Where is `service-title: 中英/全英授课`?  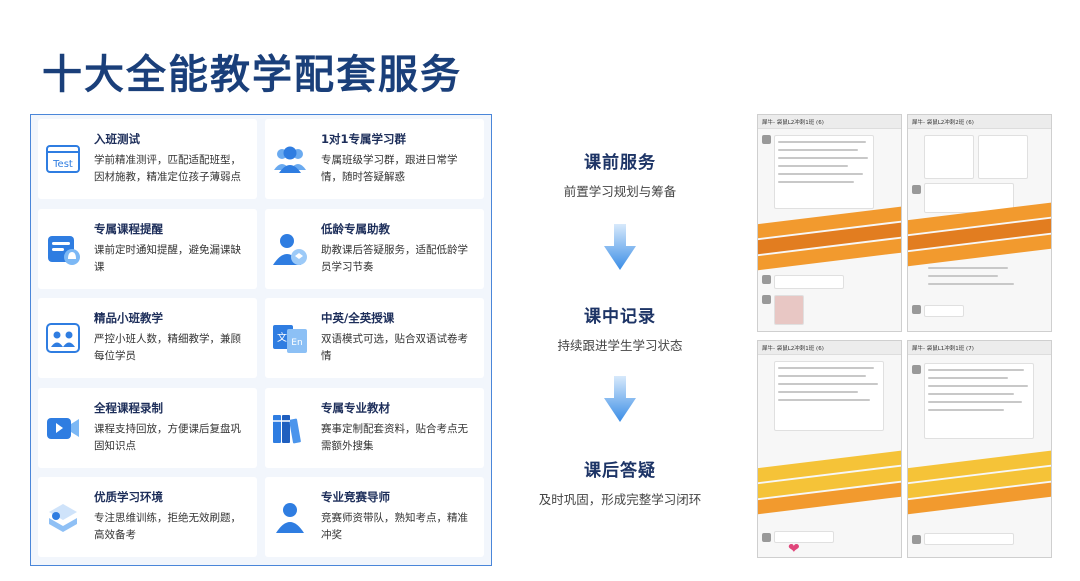 service-title: 中英/全英授课 is located at coordinates (358, 318).